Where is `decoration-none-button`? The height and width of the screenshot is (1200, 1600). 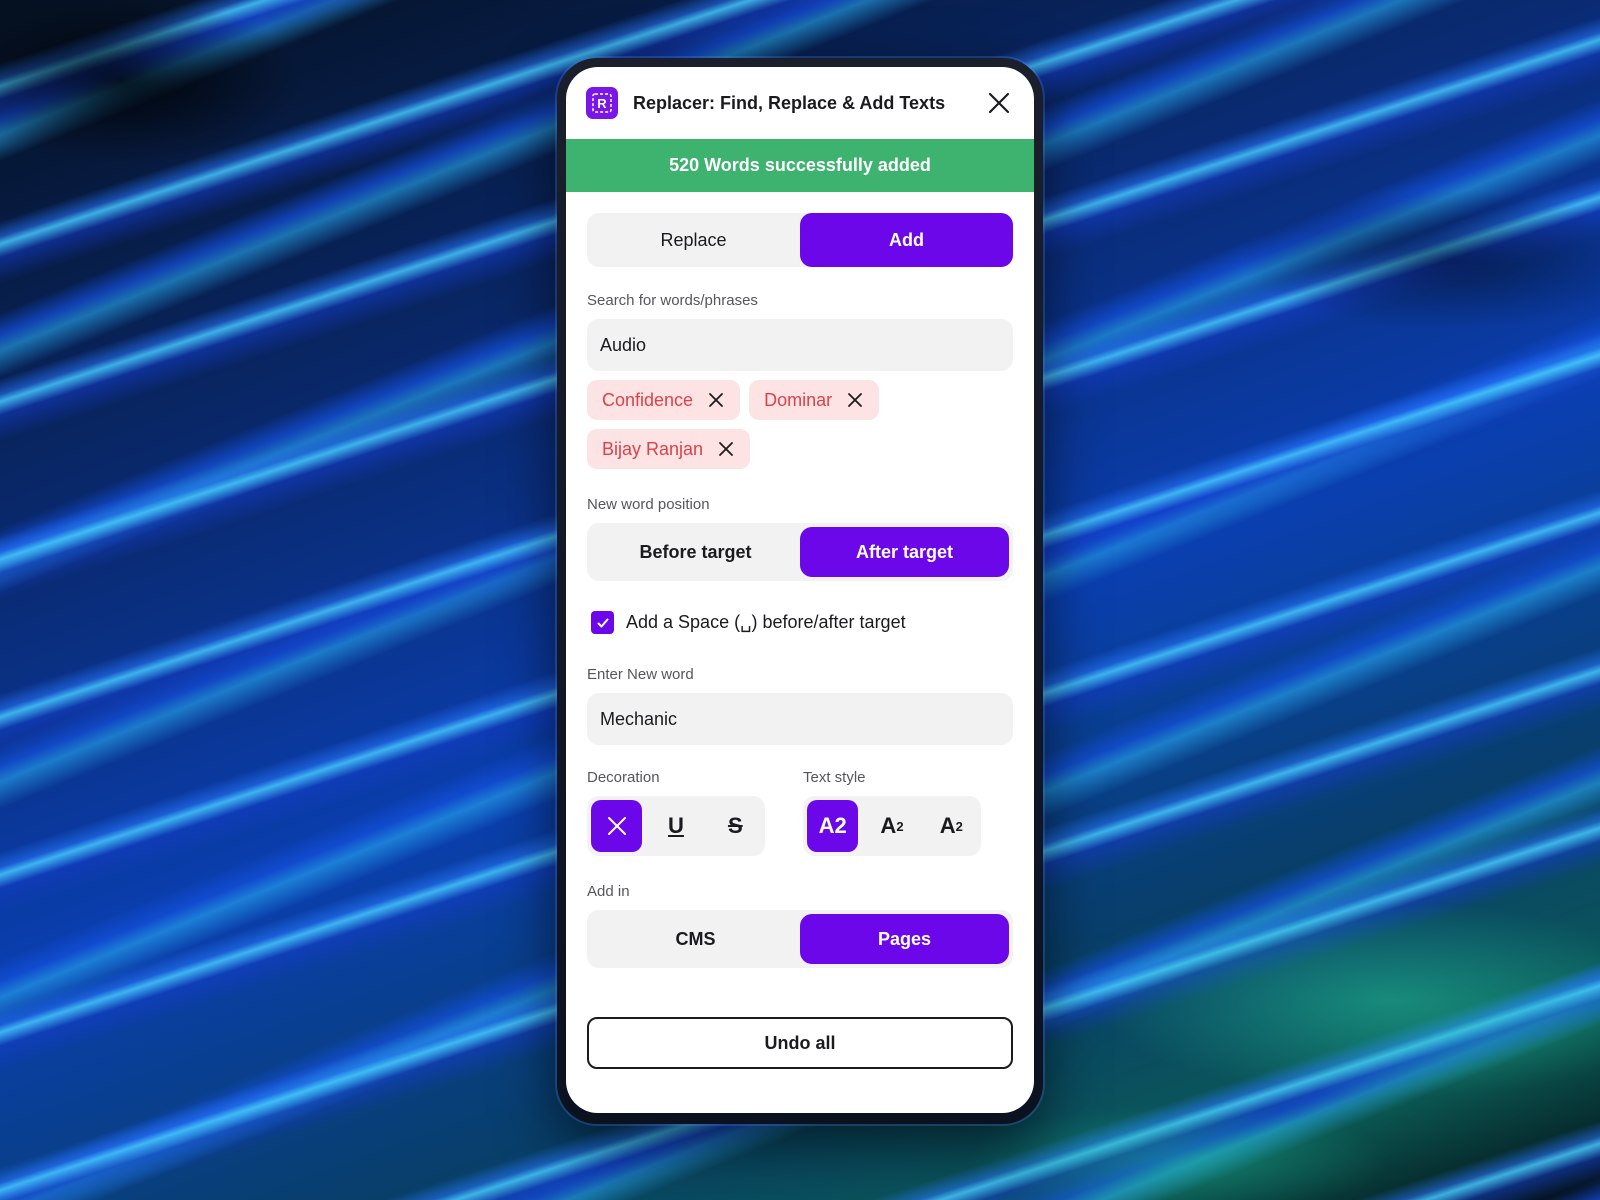
decoration-none-button is located at coordinates (617, 826).